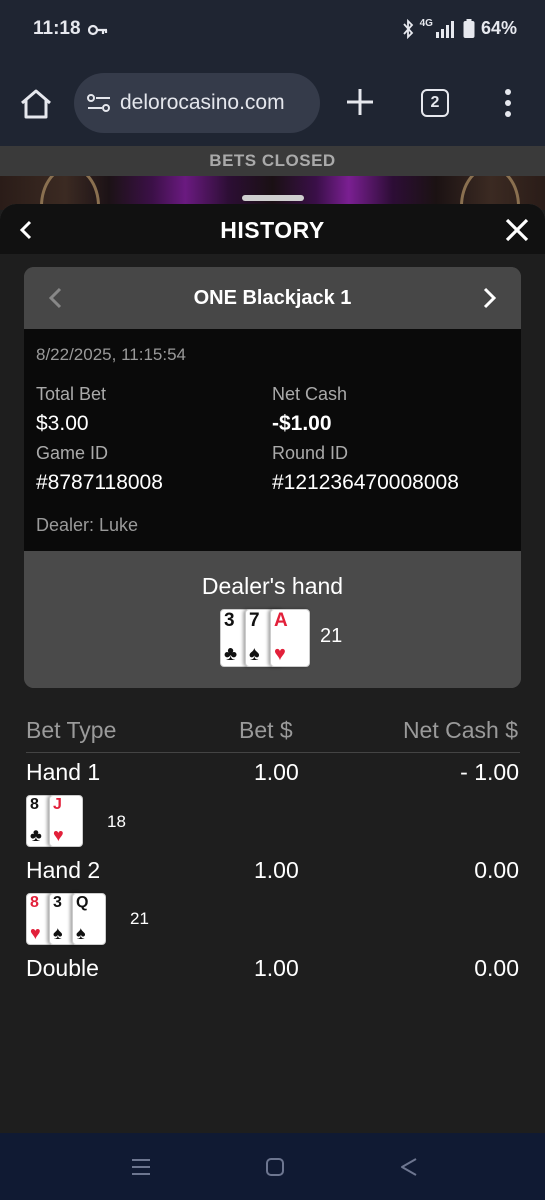  I want to click on dealer-hand-title: Dealer's hand, so click(272, 586).